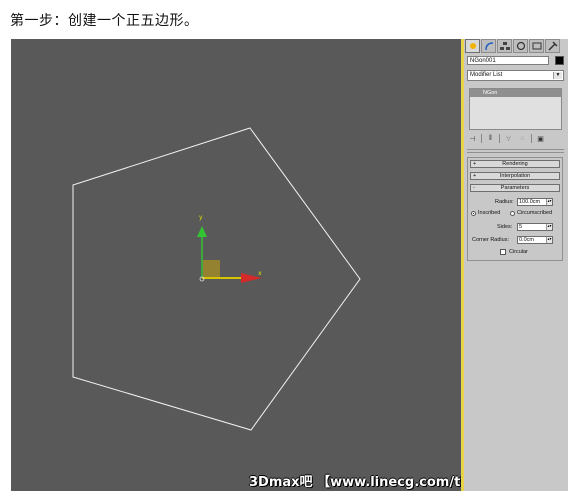 The width and height of the screenshot is (572, 497). I want to click on motion-icon, so click(520, 46).